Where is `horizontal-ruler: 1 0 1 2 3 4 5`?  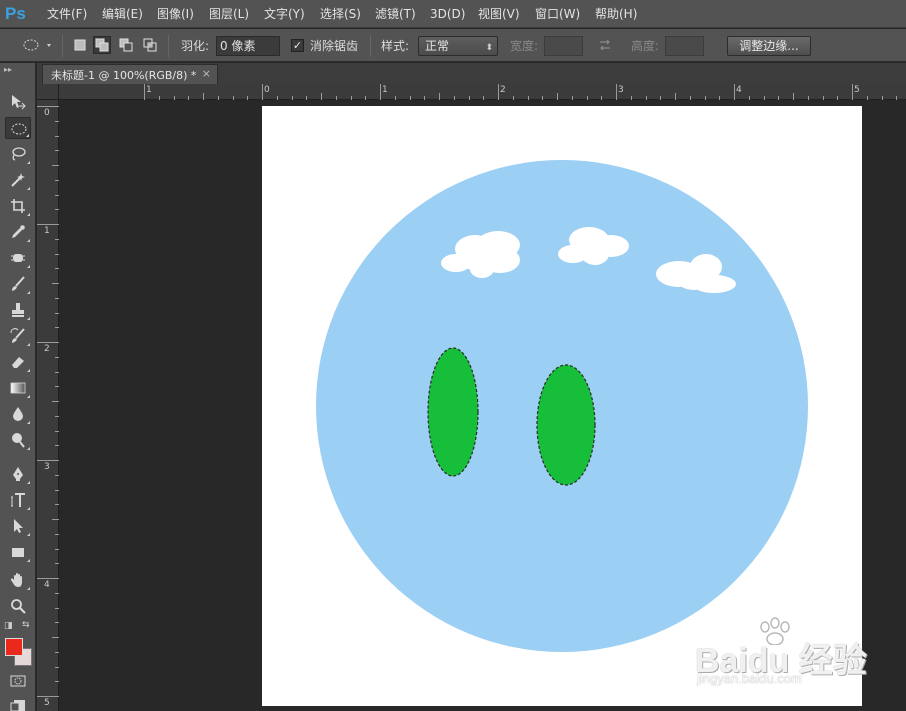
horizontal-ruler: 1 0 1 2 3 4 5 is located at coordinates (482, 92).